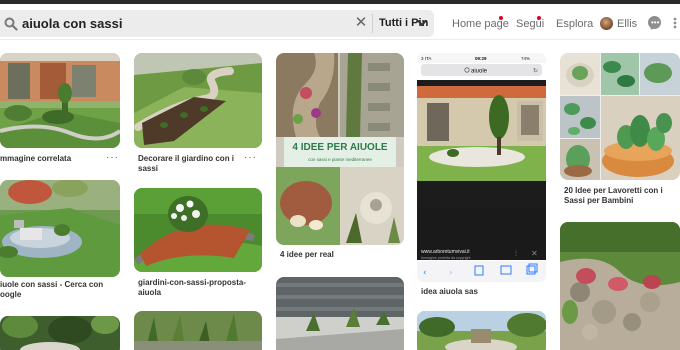 The width and height of the screenshot is (680, 350). What do you see at coordinates (148, 168) in the screenshot?
I see `pin-caption-line2: sassi` at bounding box center [148, 168].